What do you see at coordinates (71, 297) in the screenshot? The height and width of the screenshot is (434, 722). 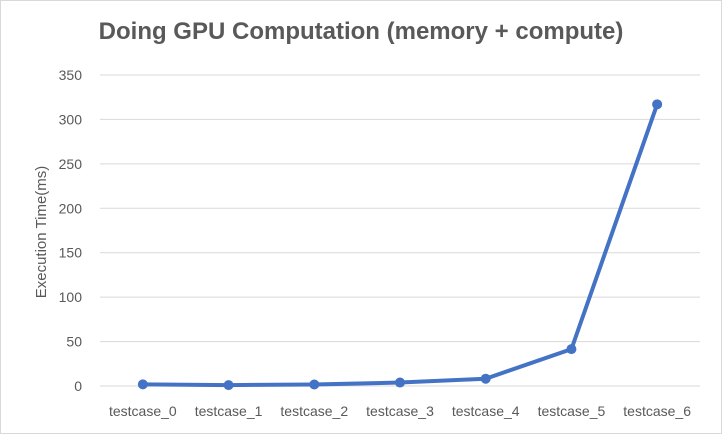 I see `y-tick-label: 100` at bounding box center [71, 297].